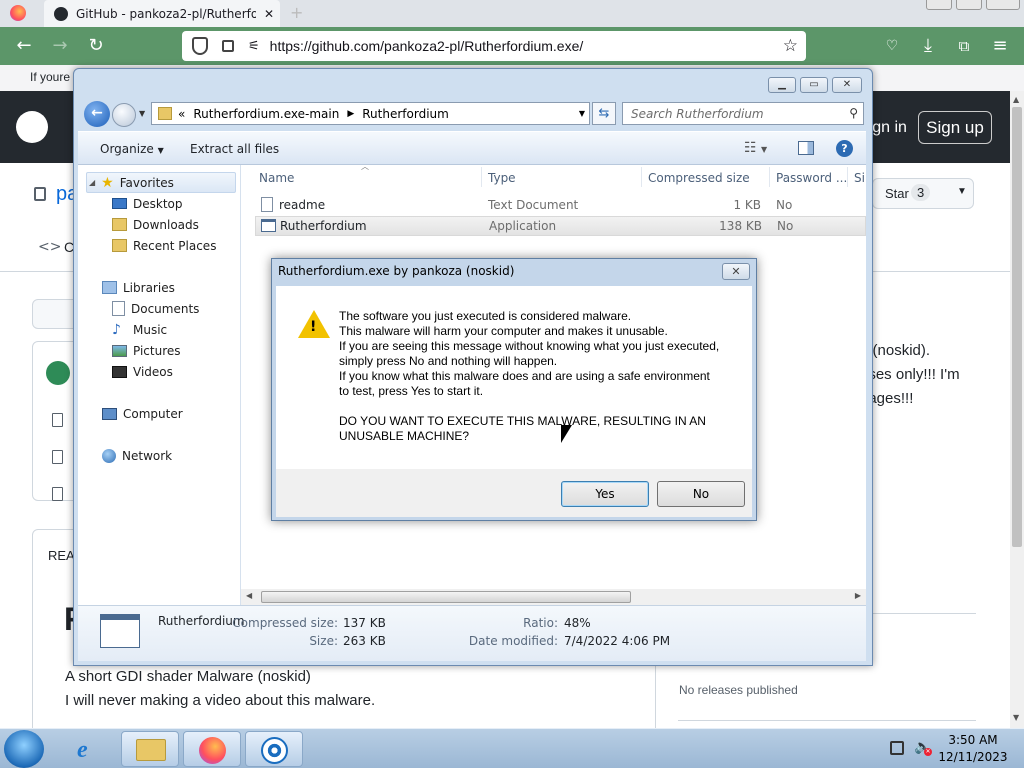 This screenshot has width=1024, height=768. Describe the element at coordinates (955, 127) in the screenshot. I see `sign-up-button: Sign up` at that location.